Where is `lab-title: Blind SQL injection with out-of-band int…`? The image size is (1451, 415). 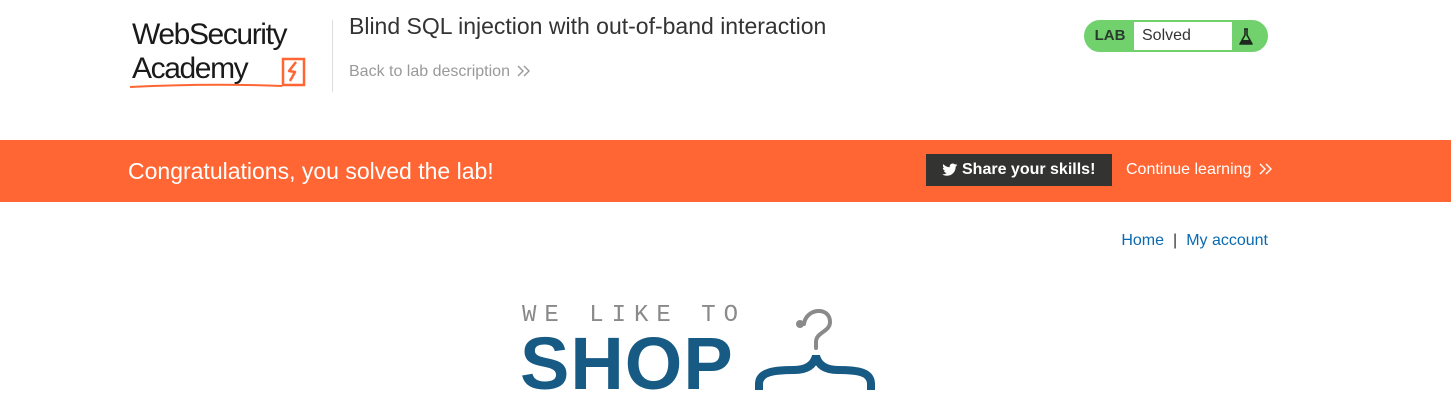
lab-title: Blind SQL injection with out-of-band int… is located at coordinates (588, 26).